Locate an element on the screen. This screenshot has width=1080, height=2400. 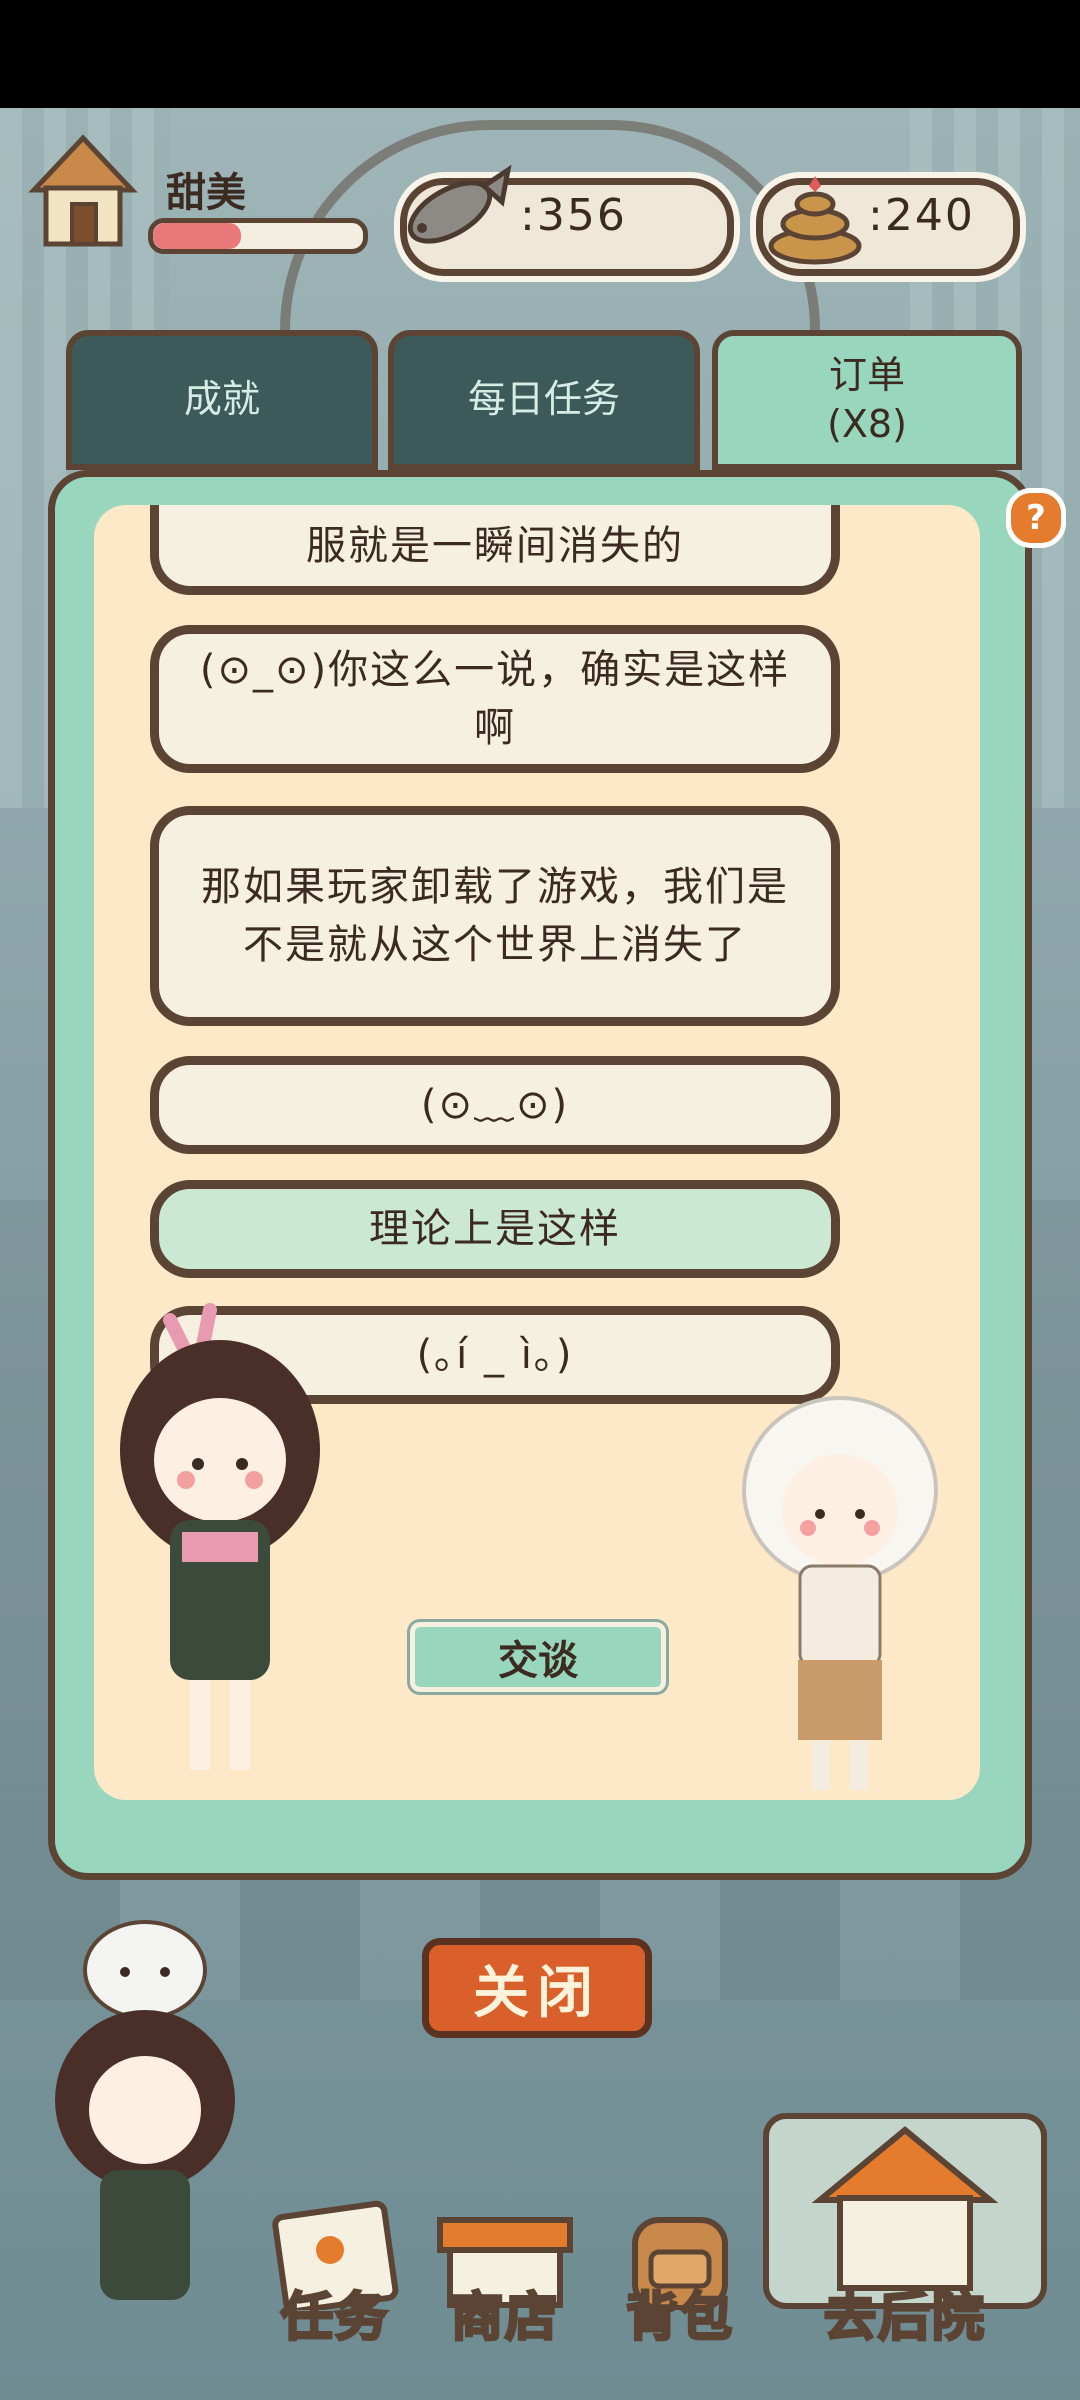
chat-bubble: (⊙_⊙)你这么一说，确实是这样啊 is located at coordinates (495, 699).